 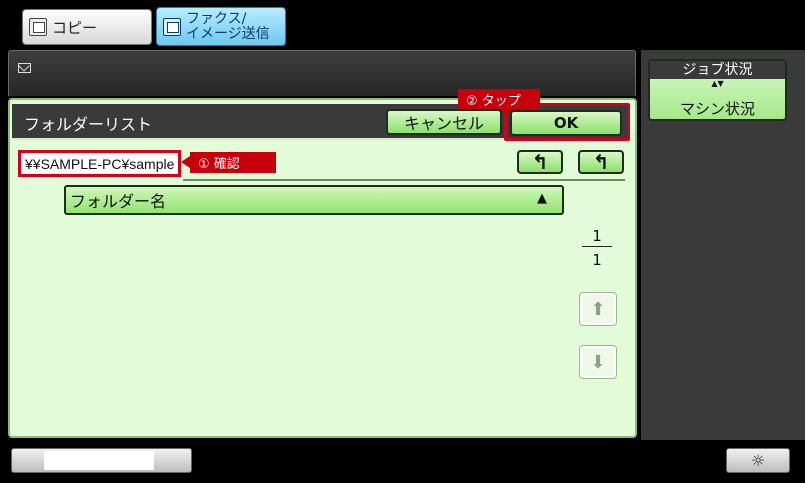 What do you see at coordinates (24, 68) in the screenshot?
I see `mail-icon` at bounding box center [24, 68].